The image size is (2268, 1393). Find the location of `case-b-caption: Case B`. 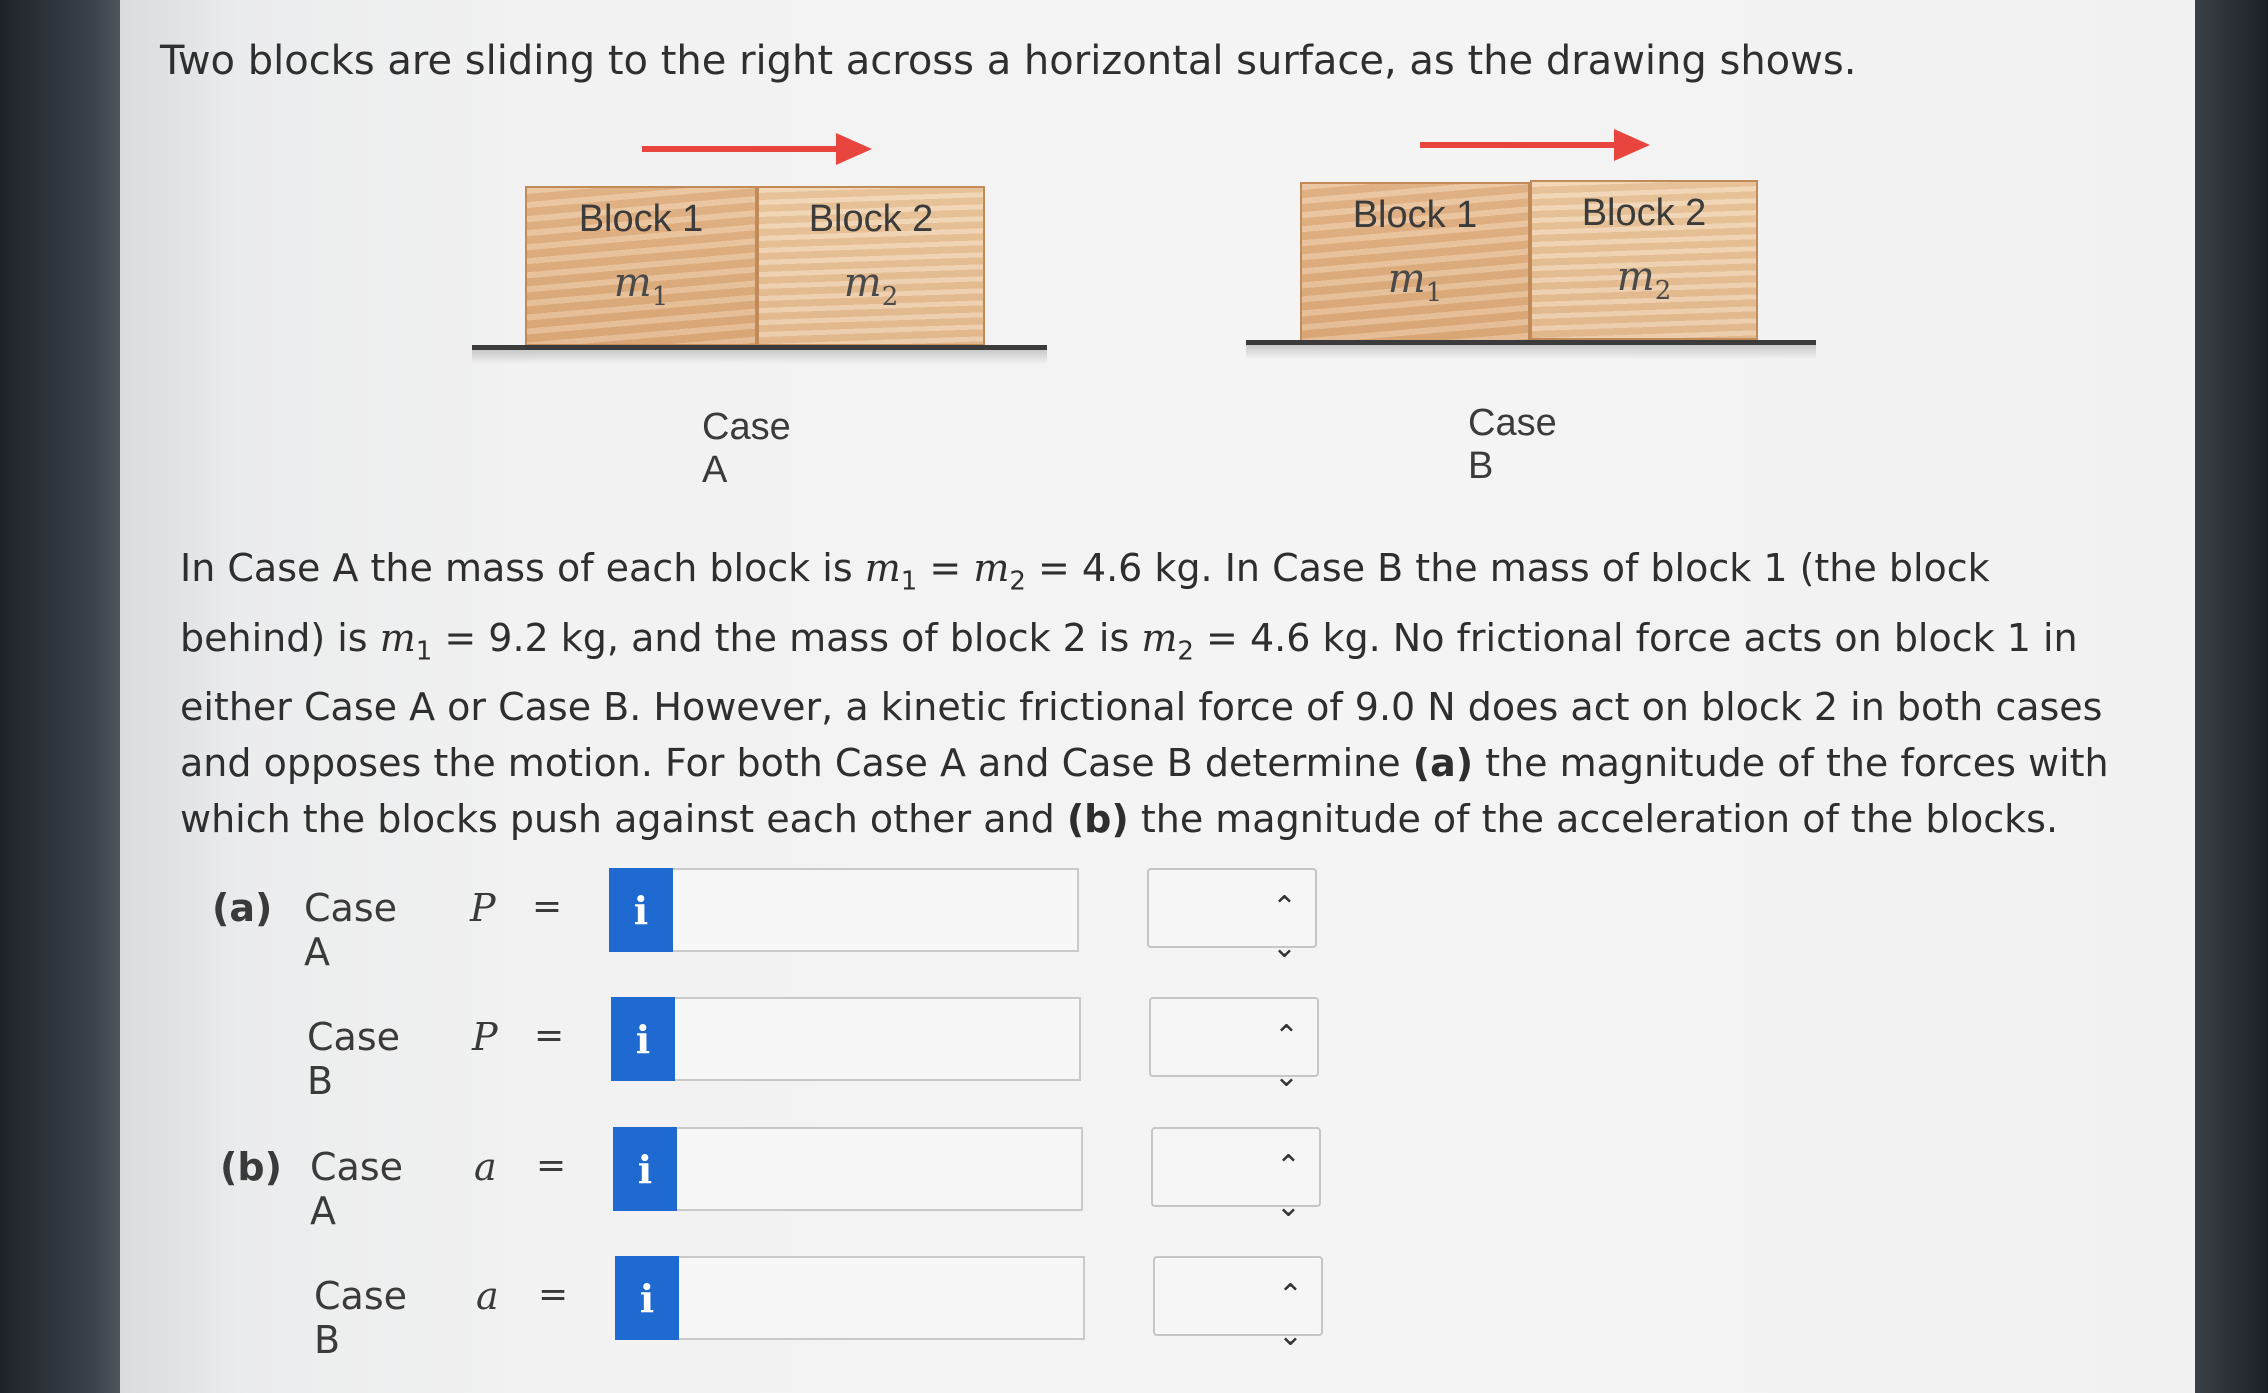

case-b-caption: Case B is located at coordinates (1512, 444).